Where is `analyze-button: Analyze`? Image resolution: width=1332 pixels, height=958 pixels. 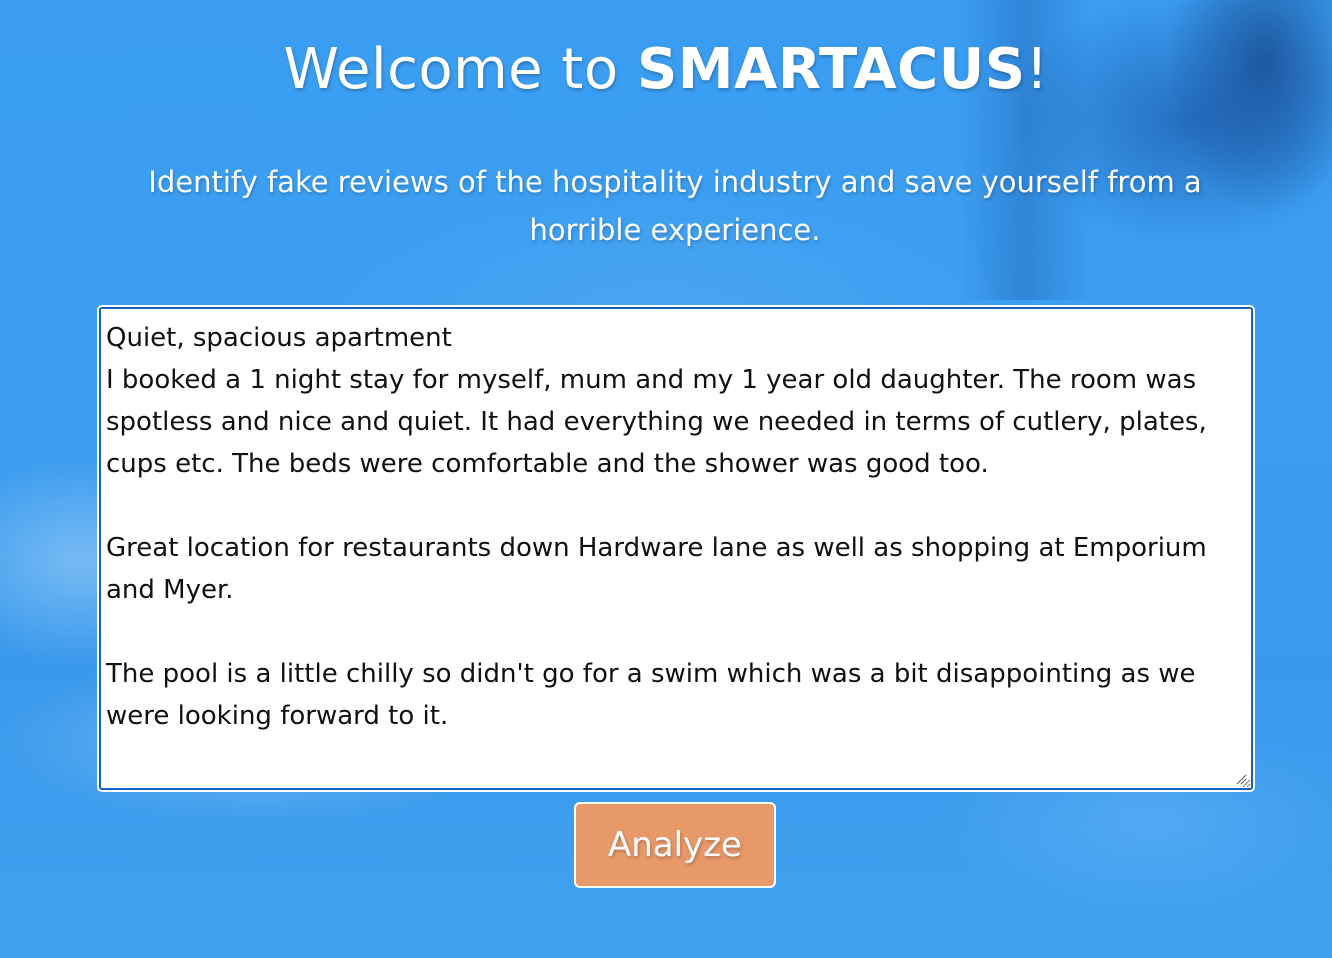 analyze-button: Analyze is located at coordinates (675, 845).